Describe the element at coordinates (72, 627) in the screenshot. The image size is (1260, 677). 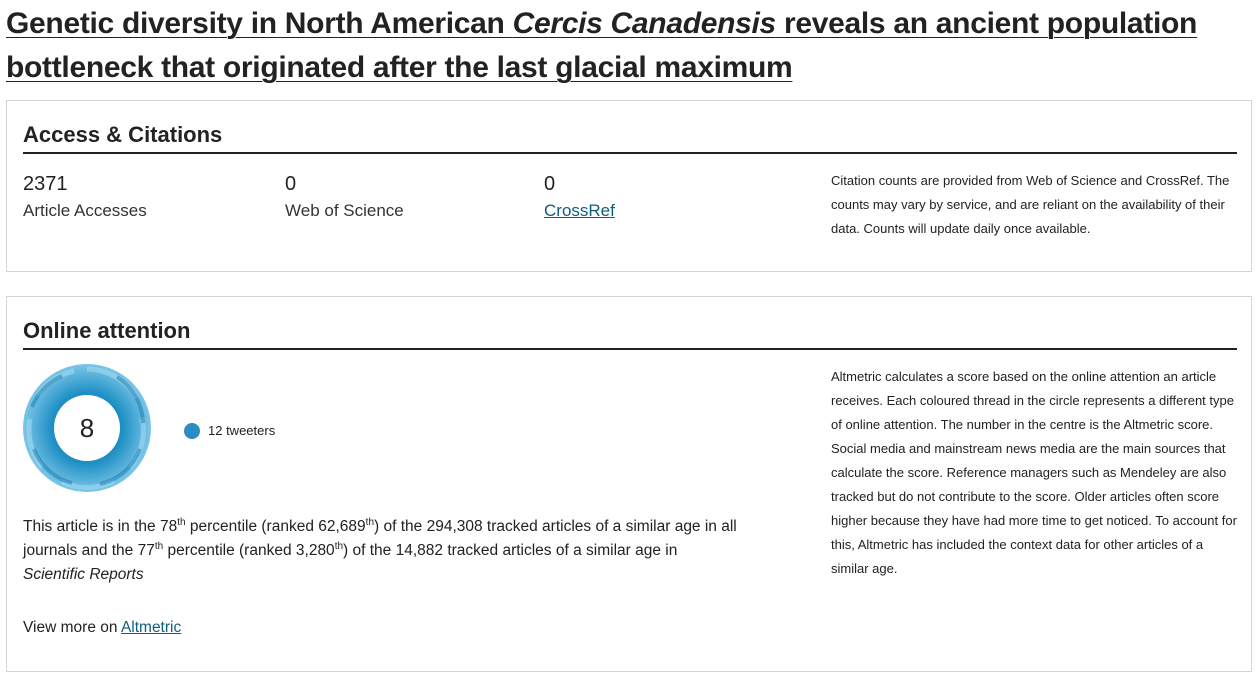
I see `view-more-prefix: View more on` at that location.